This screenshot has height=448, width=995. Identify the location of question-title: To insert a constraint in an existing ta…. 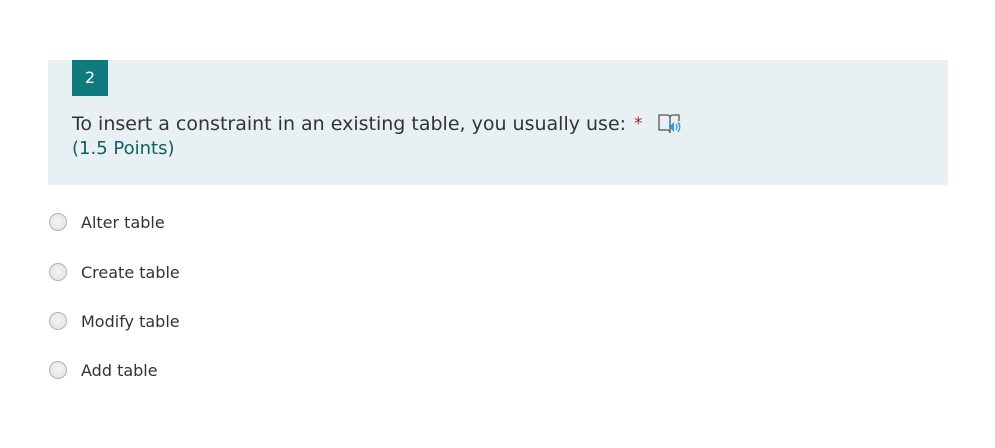
(349, 124).